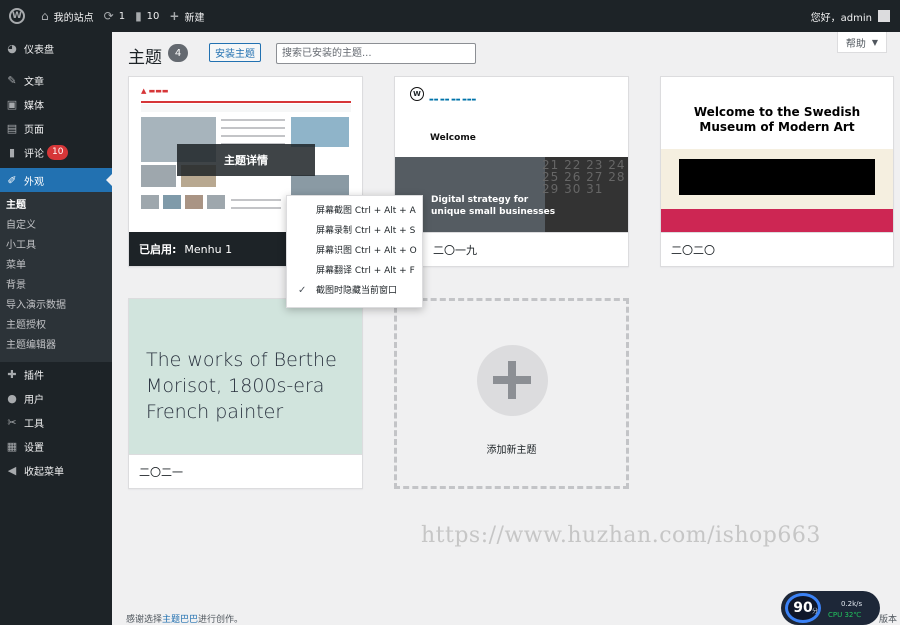 The width and height of the screenshot is (900, 625). What do you see at coordinates (108, 16) in the screenshot?
I see `refresh-icon: ⟳` at bounding box center [108, 16].